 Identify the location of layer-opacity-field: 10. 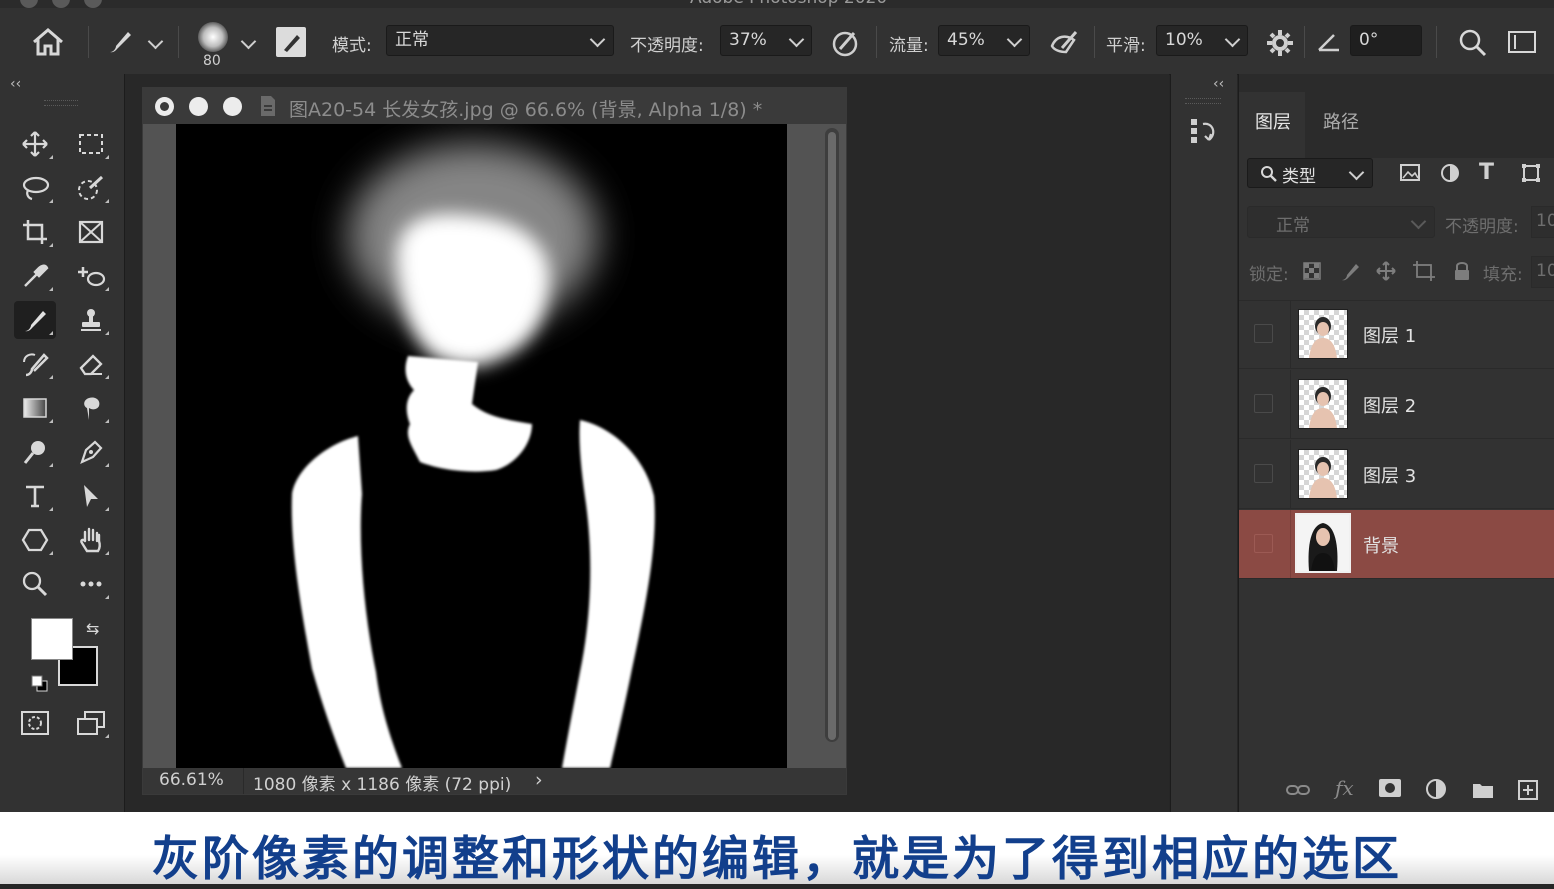
(1542, 222).